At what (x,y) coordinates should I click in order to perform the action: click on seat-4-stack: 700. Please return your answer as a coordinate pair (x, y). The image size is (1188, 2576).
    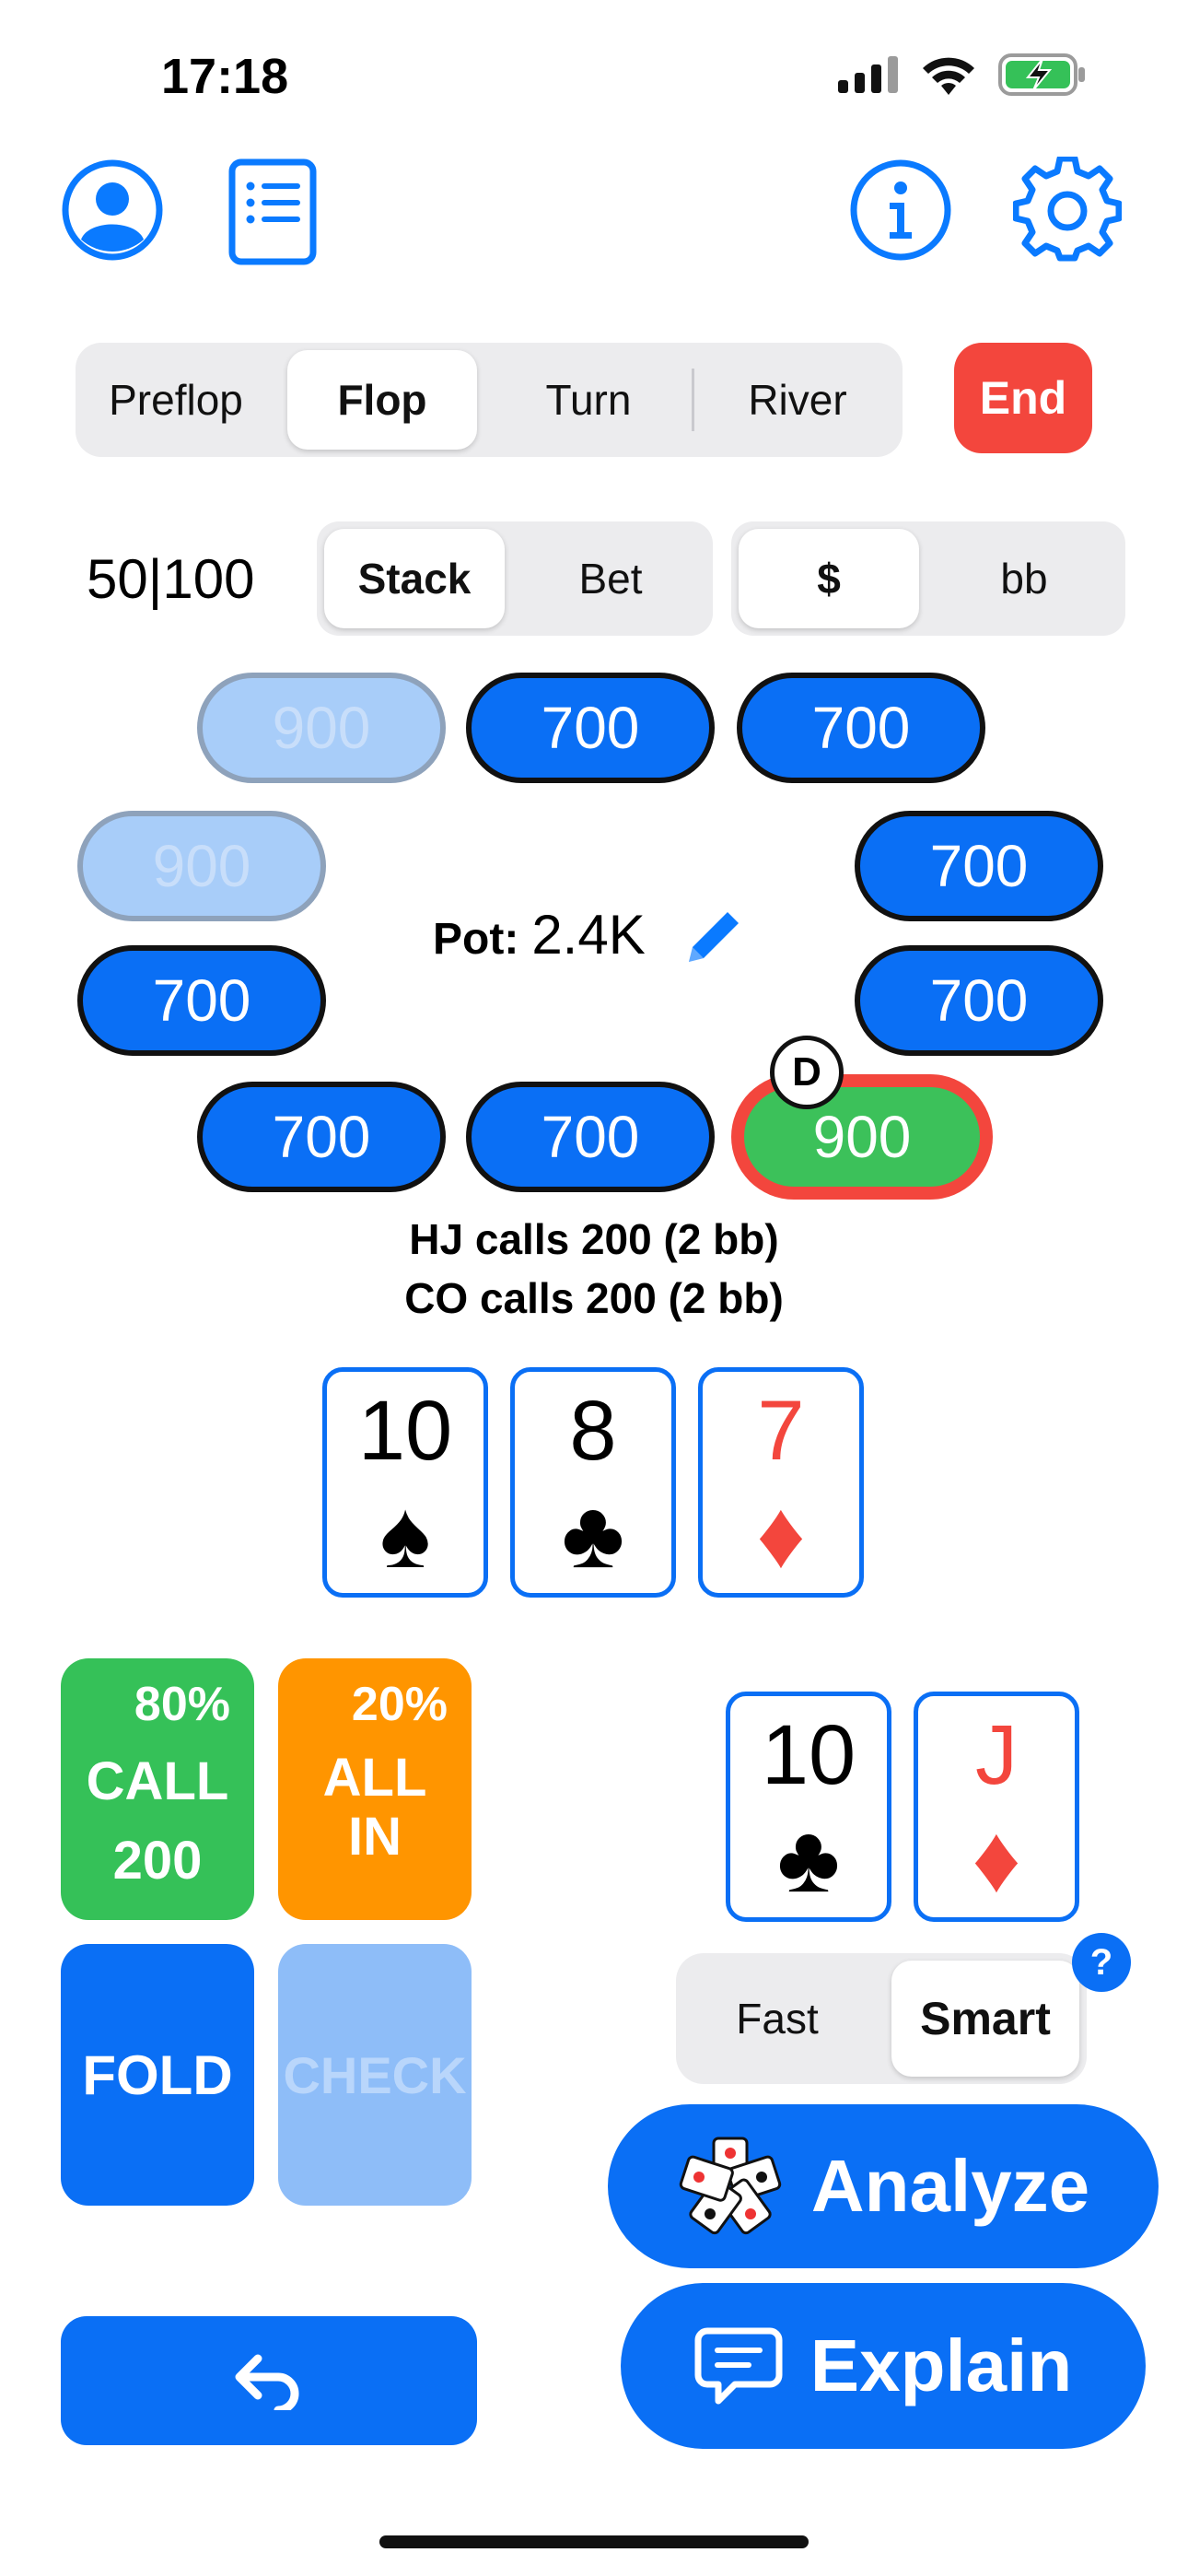
    Looking at the image, I should click on (979, 866).